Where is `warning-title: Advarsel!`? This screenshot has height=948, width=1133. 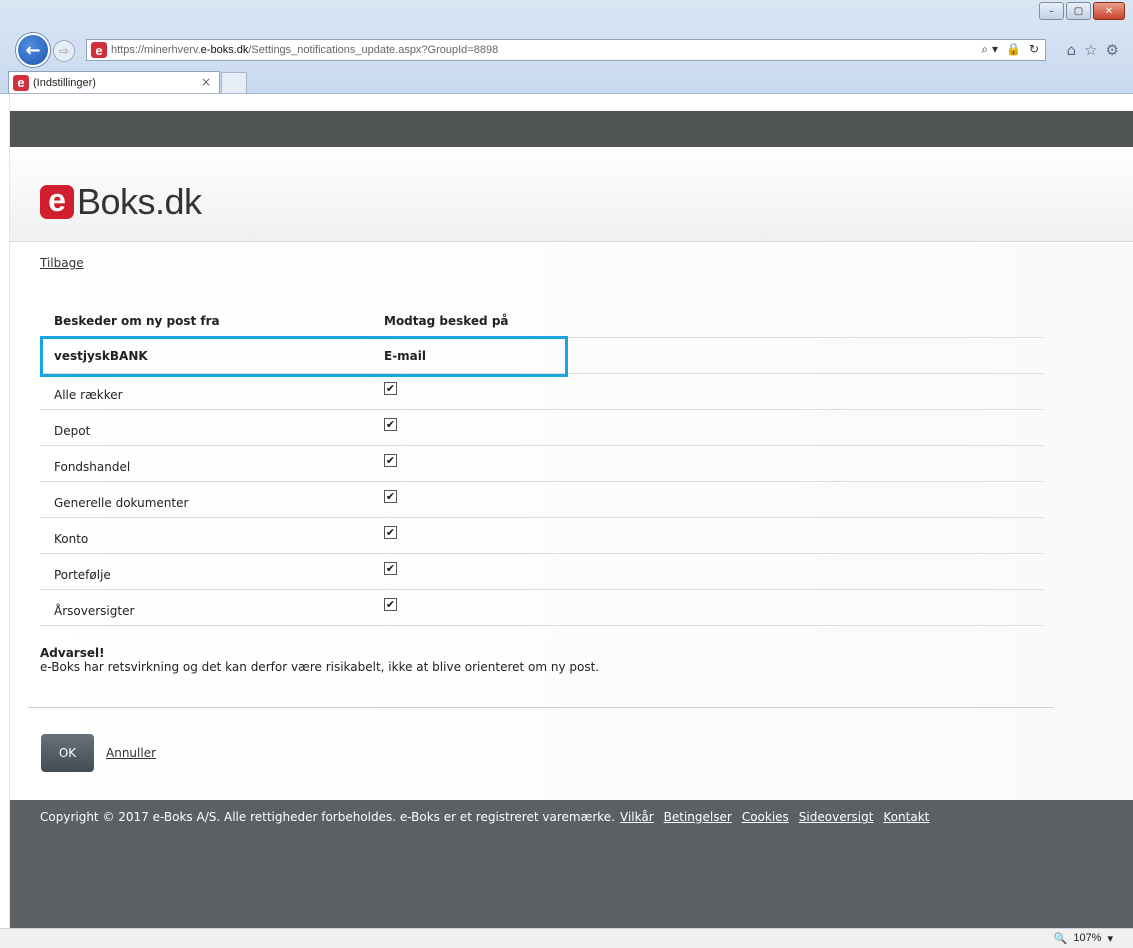 warning-title: Advarsel! is located at coordinates (72, 653).